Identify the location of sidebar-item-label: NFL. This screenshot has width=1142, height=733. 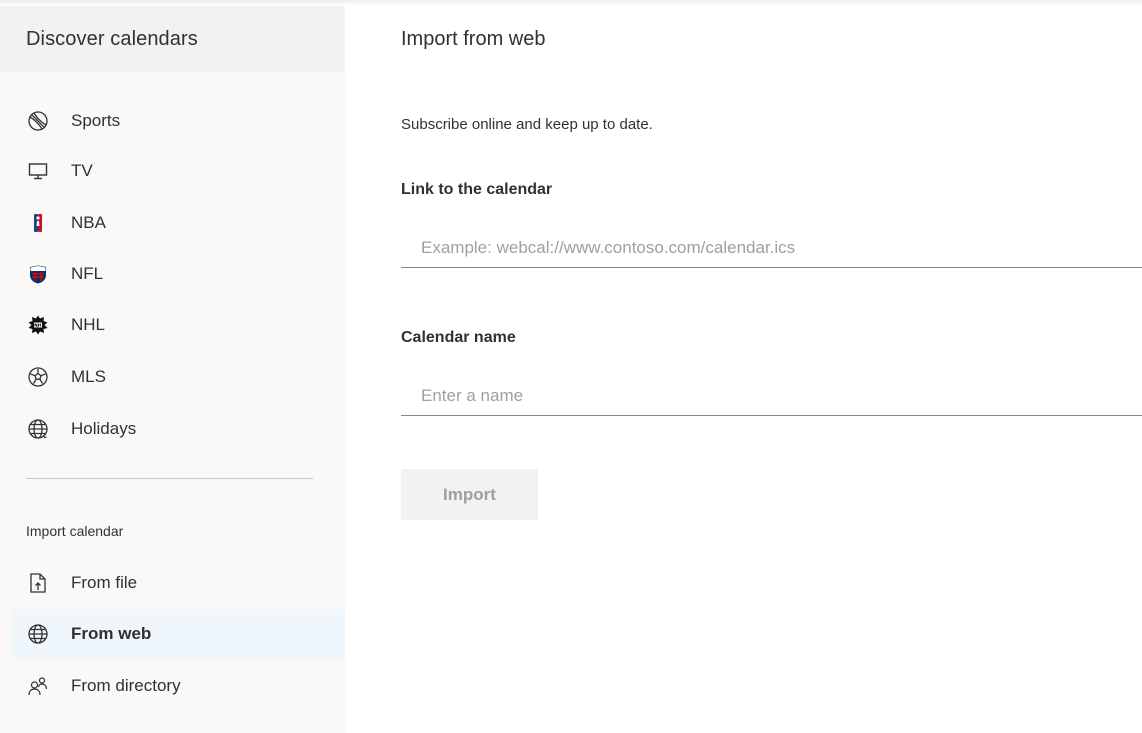
(87, 273).